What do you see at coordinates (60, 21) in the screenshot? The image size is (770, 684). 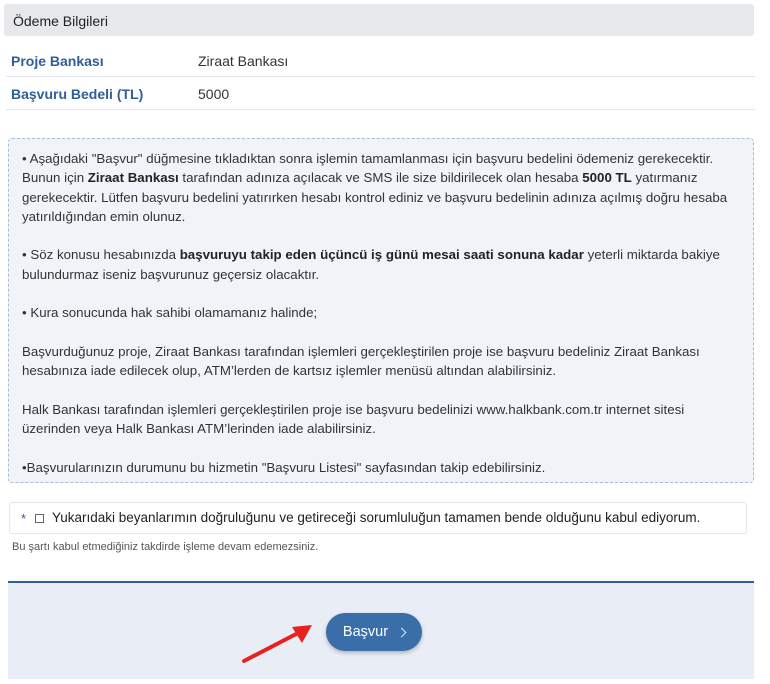 I see `section-title: Ödeme Bilgileri` at bounding box center [60, 21].